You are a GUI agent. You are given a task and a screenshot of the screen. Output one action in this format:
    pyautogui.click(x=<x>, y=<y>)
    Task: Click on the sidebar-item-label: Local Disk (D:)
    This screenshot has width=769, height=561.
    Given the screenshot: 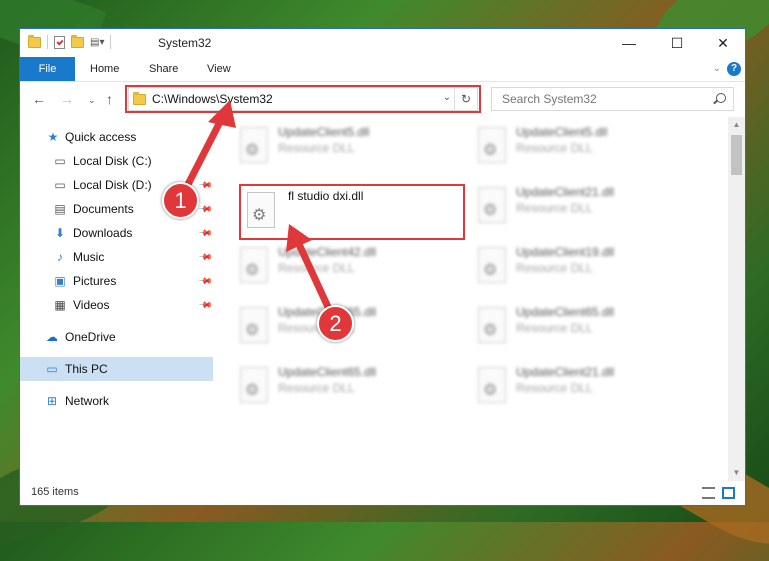 What is the action you would take?
    pyautogui.click(x=112, y=185)
    